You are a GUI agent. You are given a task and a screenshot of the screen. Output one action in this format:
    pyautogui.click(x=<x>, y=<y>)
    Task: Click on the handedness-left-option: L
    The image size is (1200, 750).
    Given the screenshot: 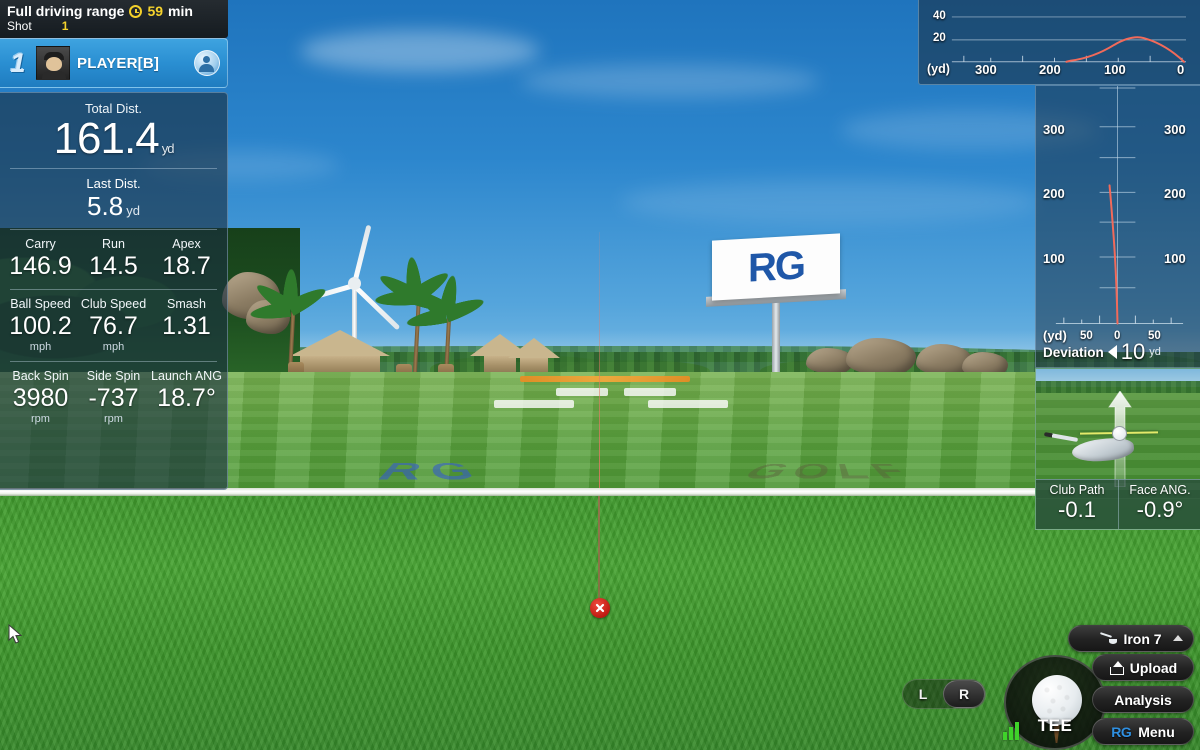 What is the action you would take?
    pyautogui.click(x=923, y=694)
    